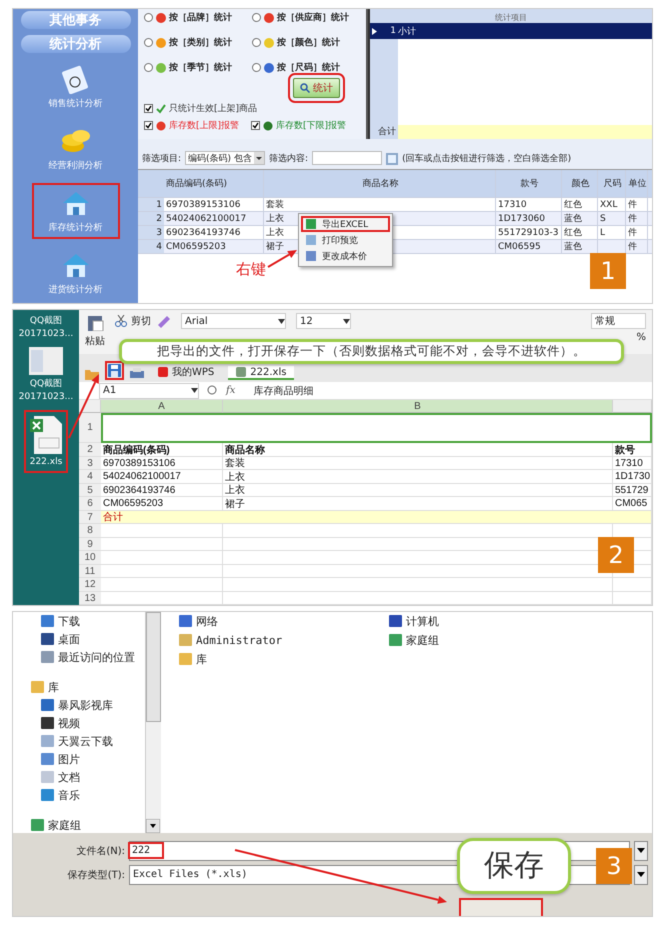  Describe the element at coordinates (501, 907) in the screenshot. I see `dialog-button` at that location.